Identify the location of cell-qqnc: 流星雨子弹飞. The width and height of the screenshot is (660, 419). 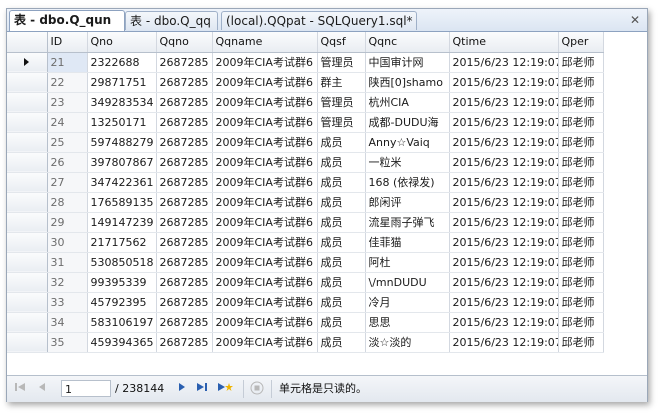
(407, 222).